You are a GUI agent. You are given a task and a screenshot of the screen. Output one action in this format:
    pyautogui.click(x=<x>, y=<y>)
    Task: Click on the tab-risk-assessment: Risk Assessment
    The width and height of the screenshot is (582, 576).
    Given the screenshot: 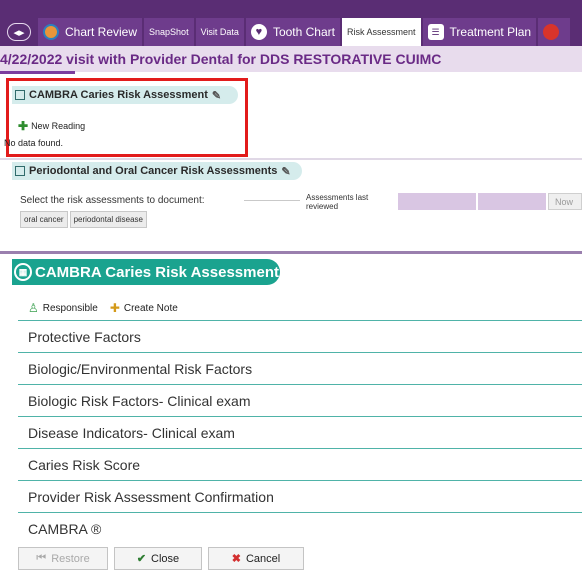 What is the action you would take?
    pyautogui.click(x=381, y=32)
    